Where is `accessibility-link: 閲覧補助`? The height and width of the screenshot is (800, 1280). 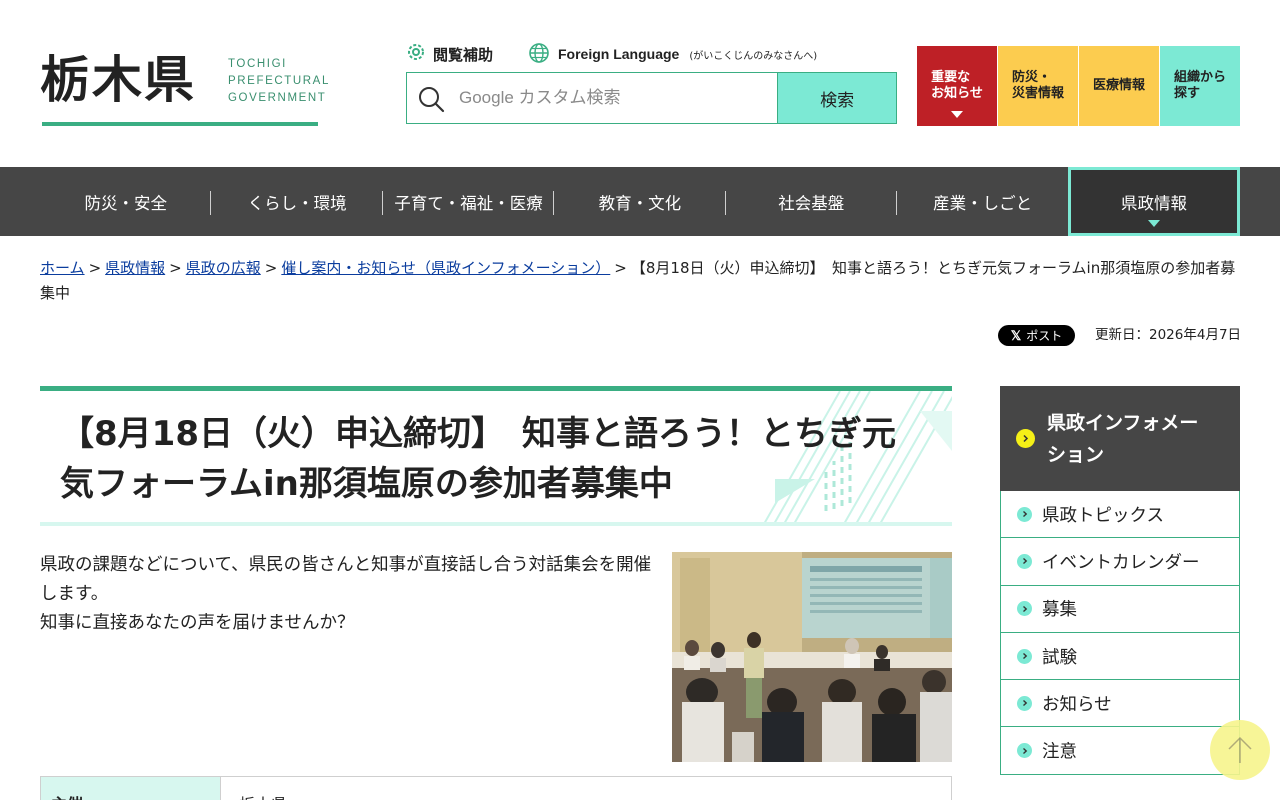
accessibility-link: 閲覧補助 is located at coordinates (449, 54).